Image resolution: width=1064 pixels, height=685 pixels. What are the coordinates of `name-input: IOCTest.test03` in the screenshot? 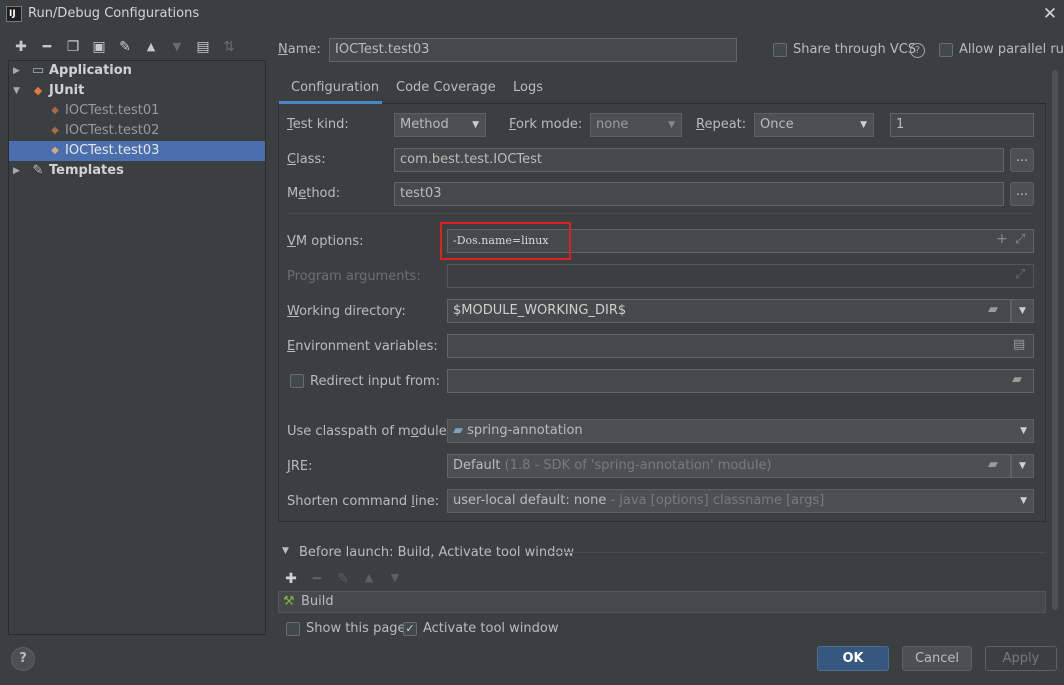 It's located at (533, 50).